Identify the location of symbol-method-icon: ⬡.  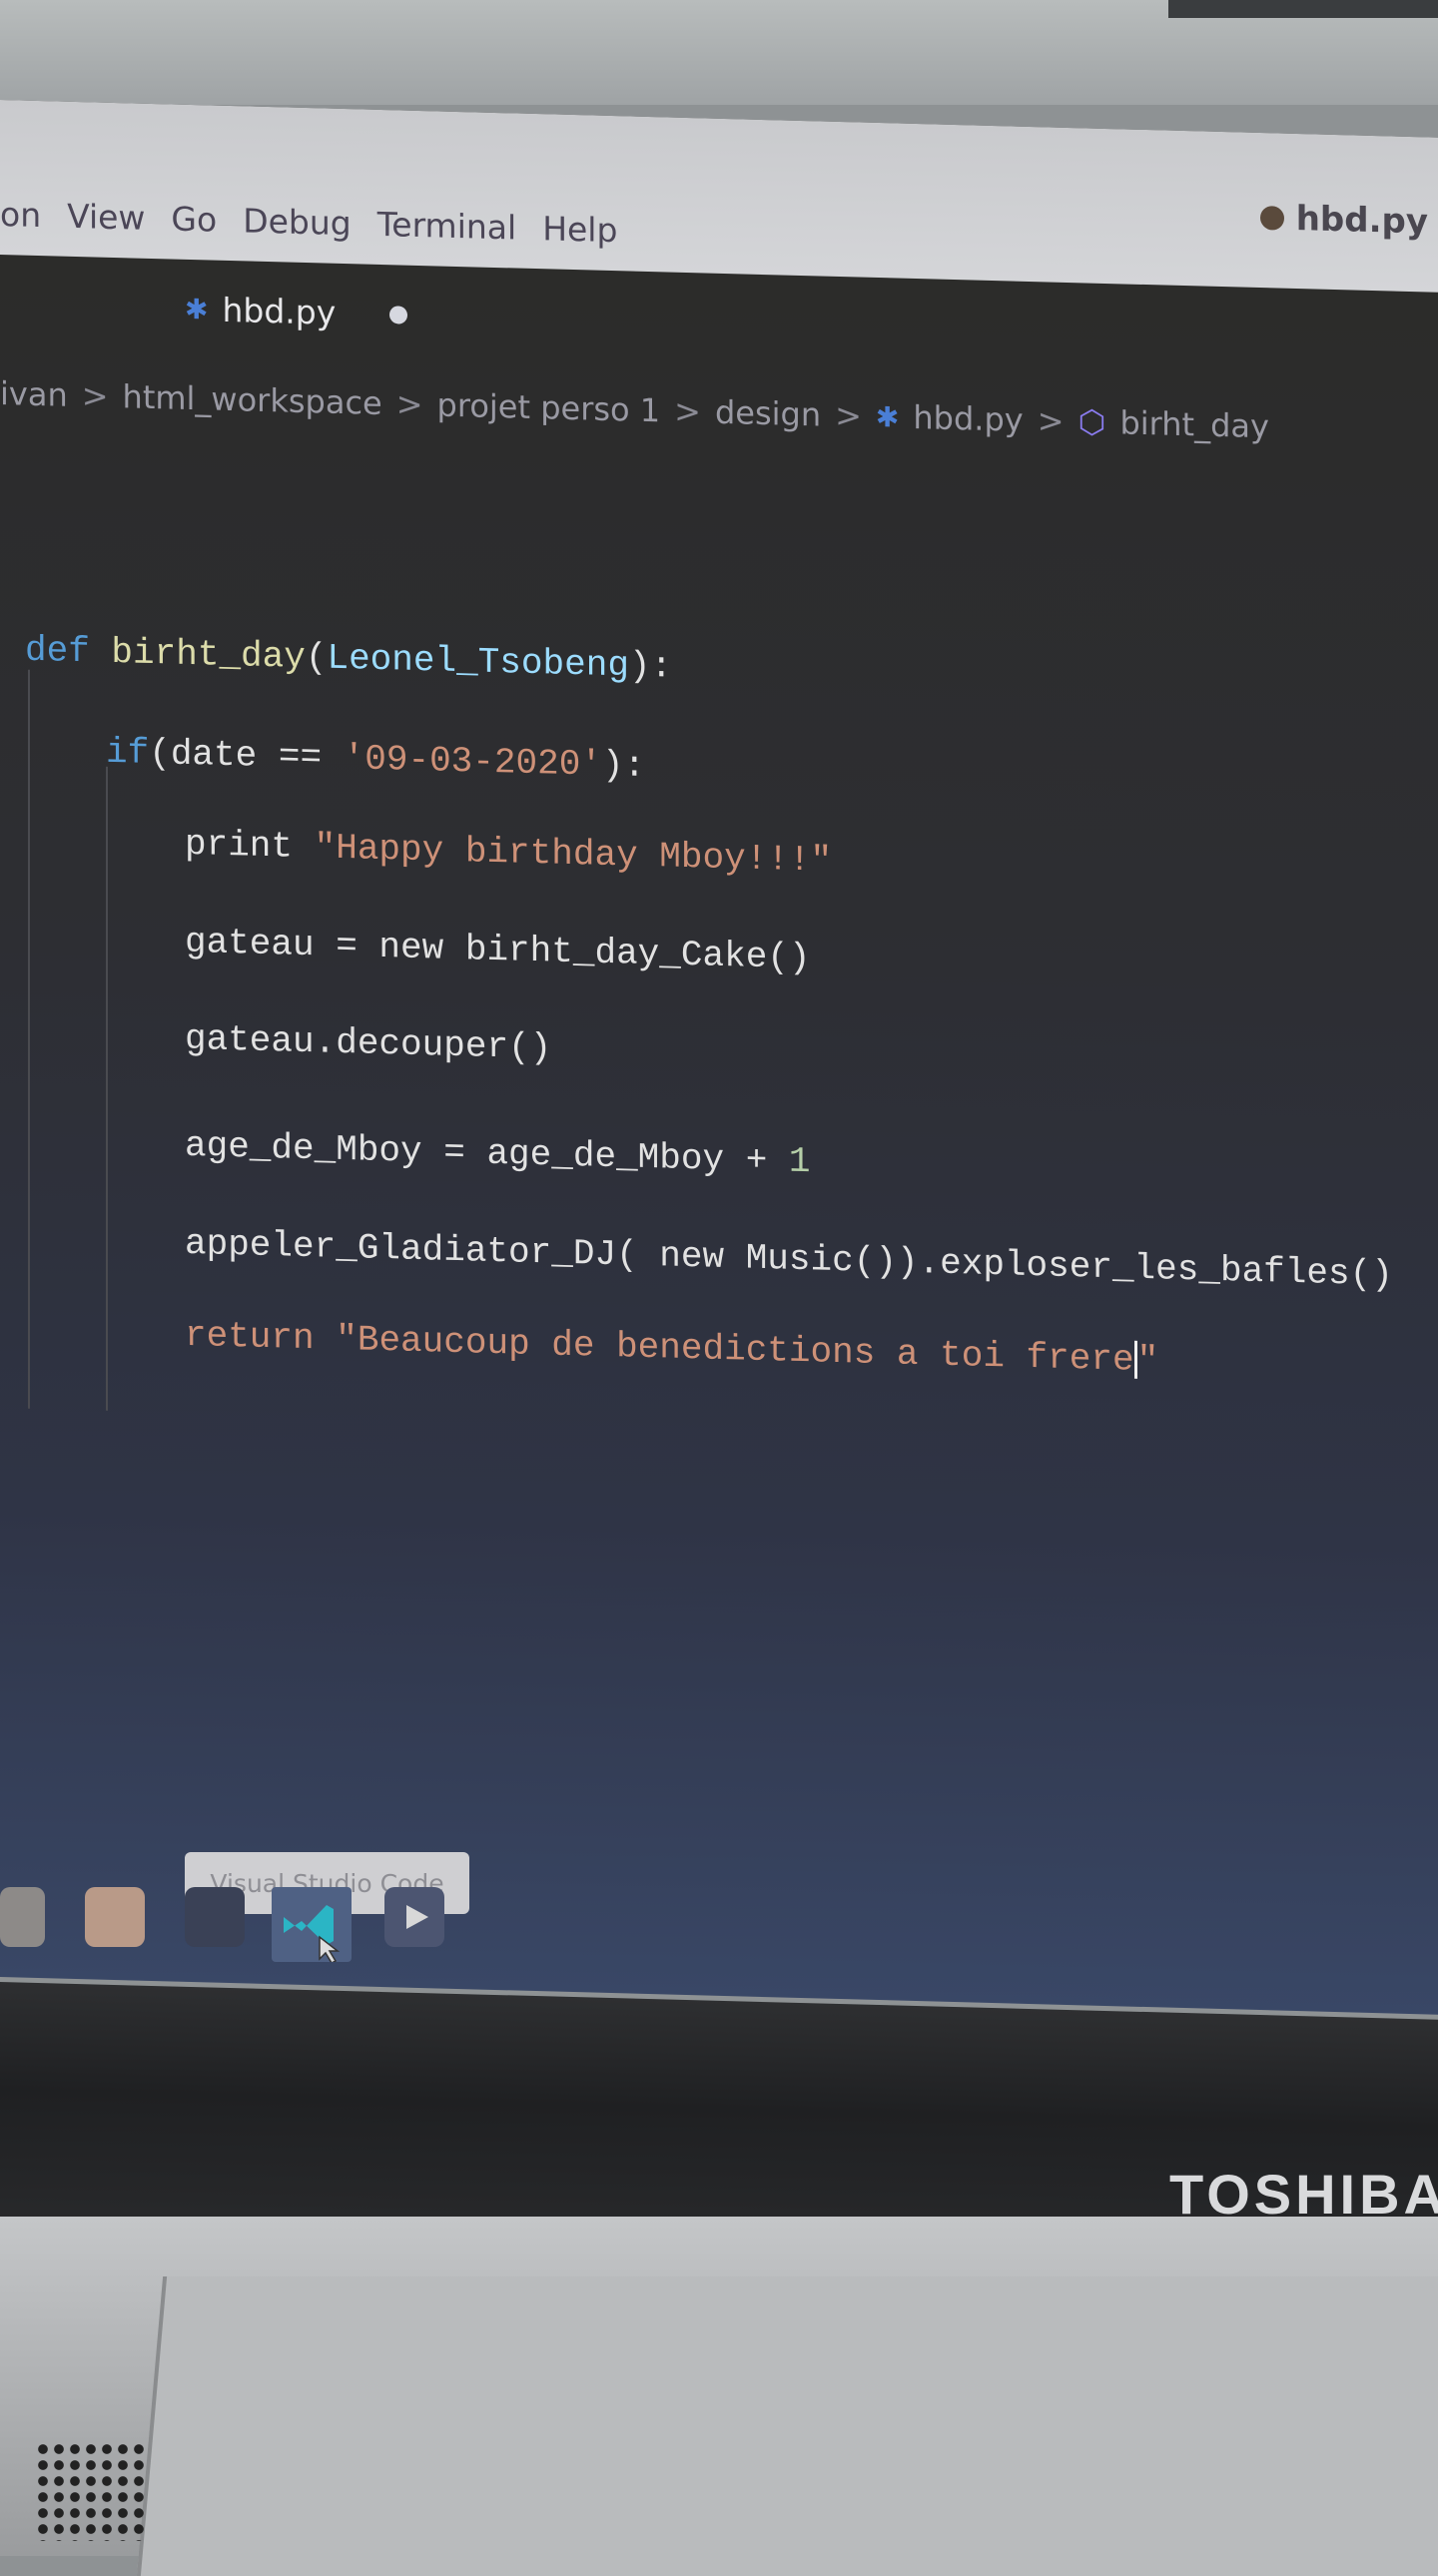
(1092, 421).